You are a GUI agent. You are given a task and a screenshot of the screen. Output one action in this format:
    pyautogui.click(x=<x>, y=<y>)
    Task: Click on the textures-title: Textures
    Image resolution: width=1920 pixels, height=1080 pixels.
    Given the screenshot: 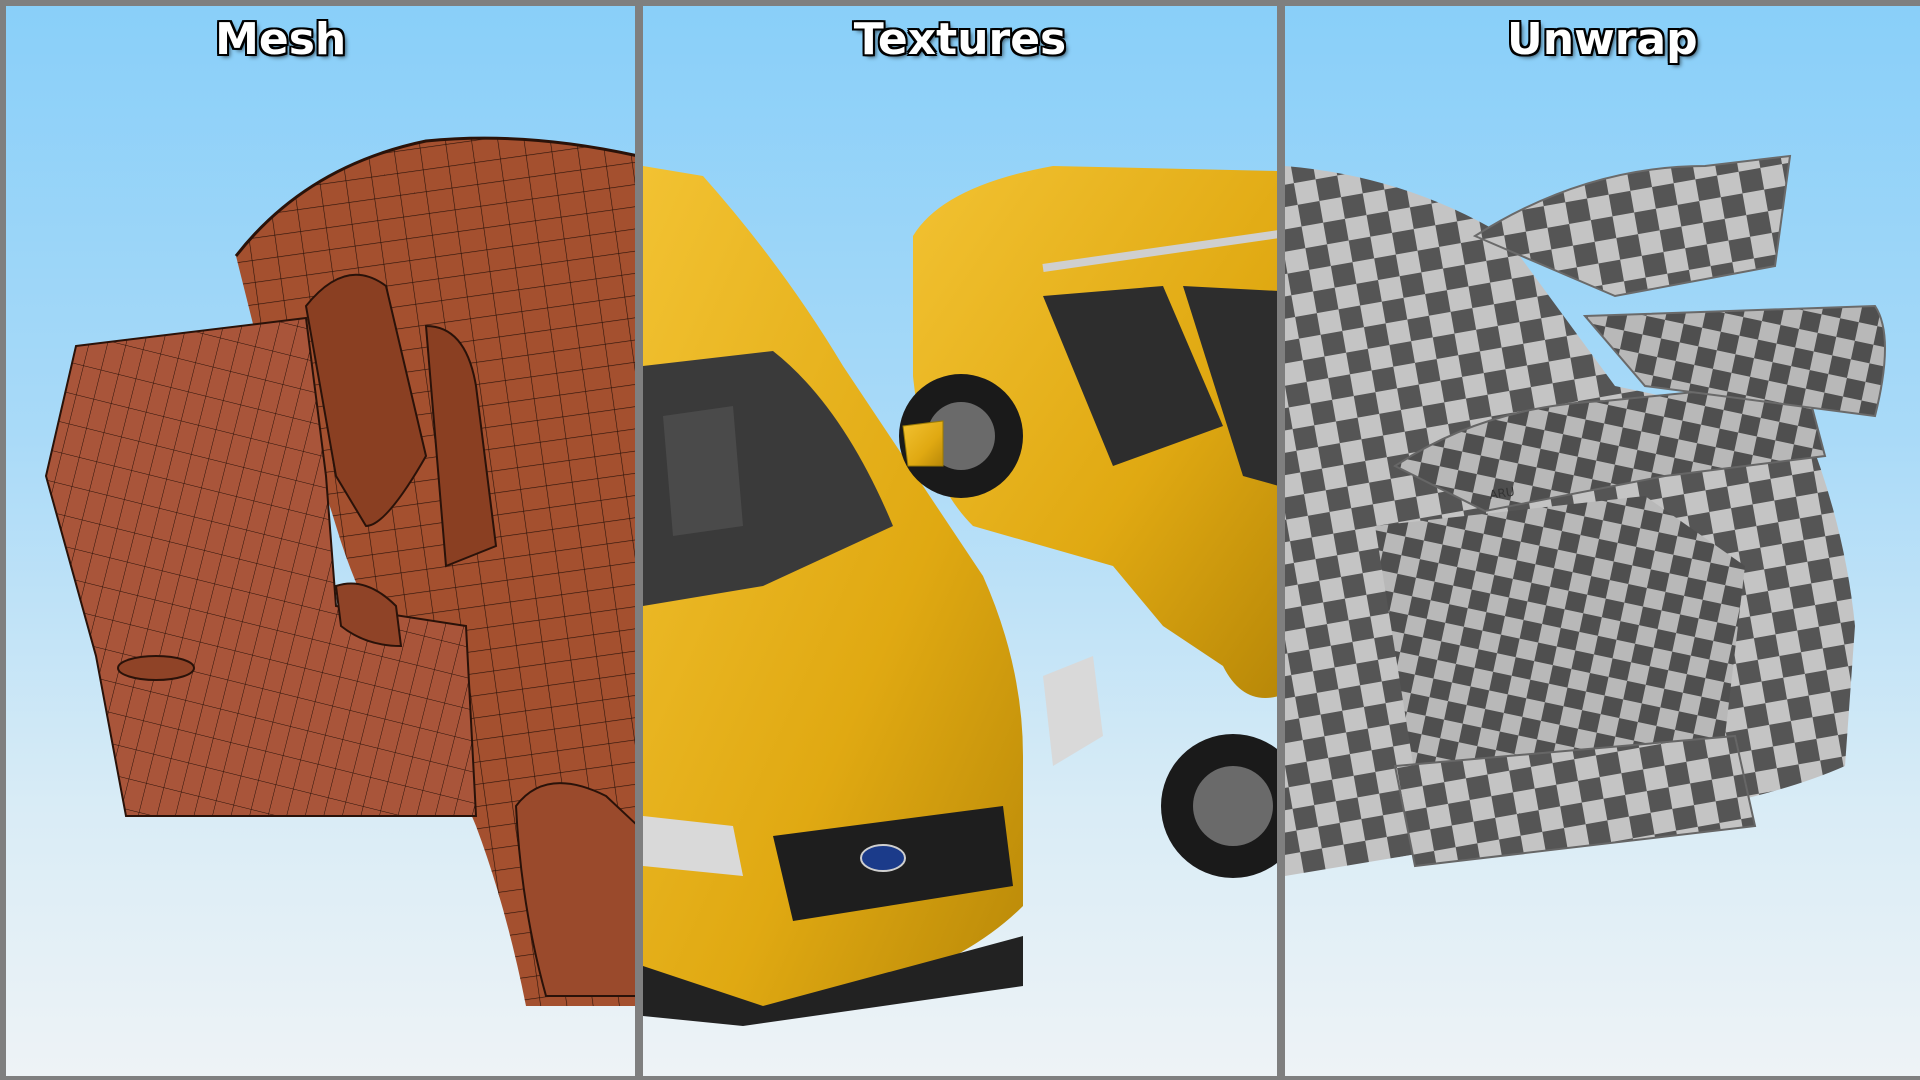 What is the action you would take?
    pyautogui.click(x=960, y=39)
    